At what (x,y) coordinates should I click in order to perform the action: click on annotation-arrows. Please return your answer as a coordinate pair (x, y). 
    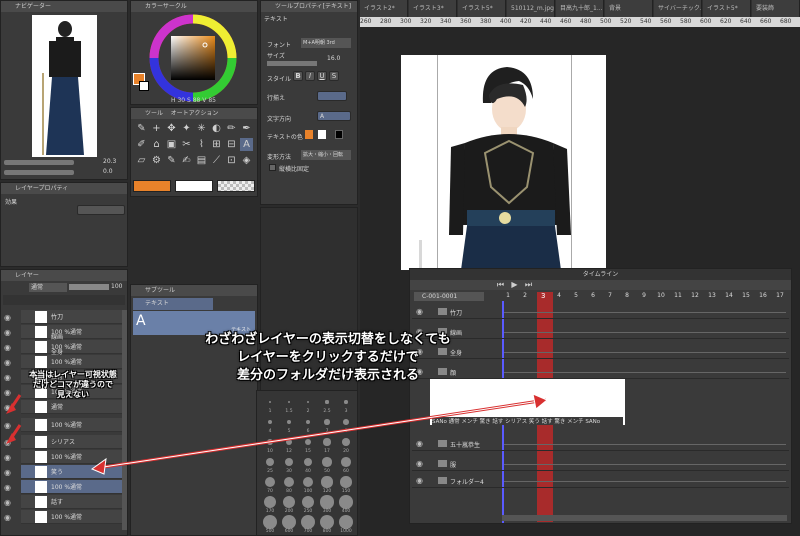
    Looking at the image, I should click on (277, 434).